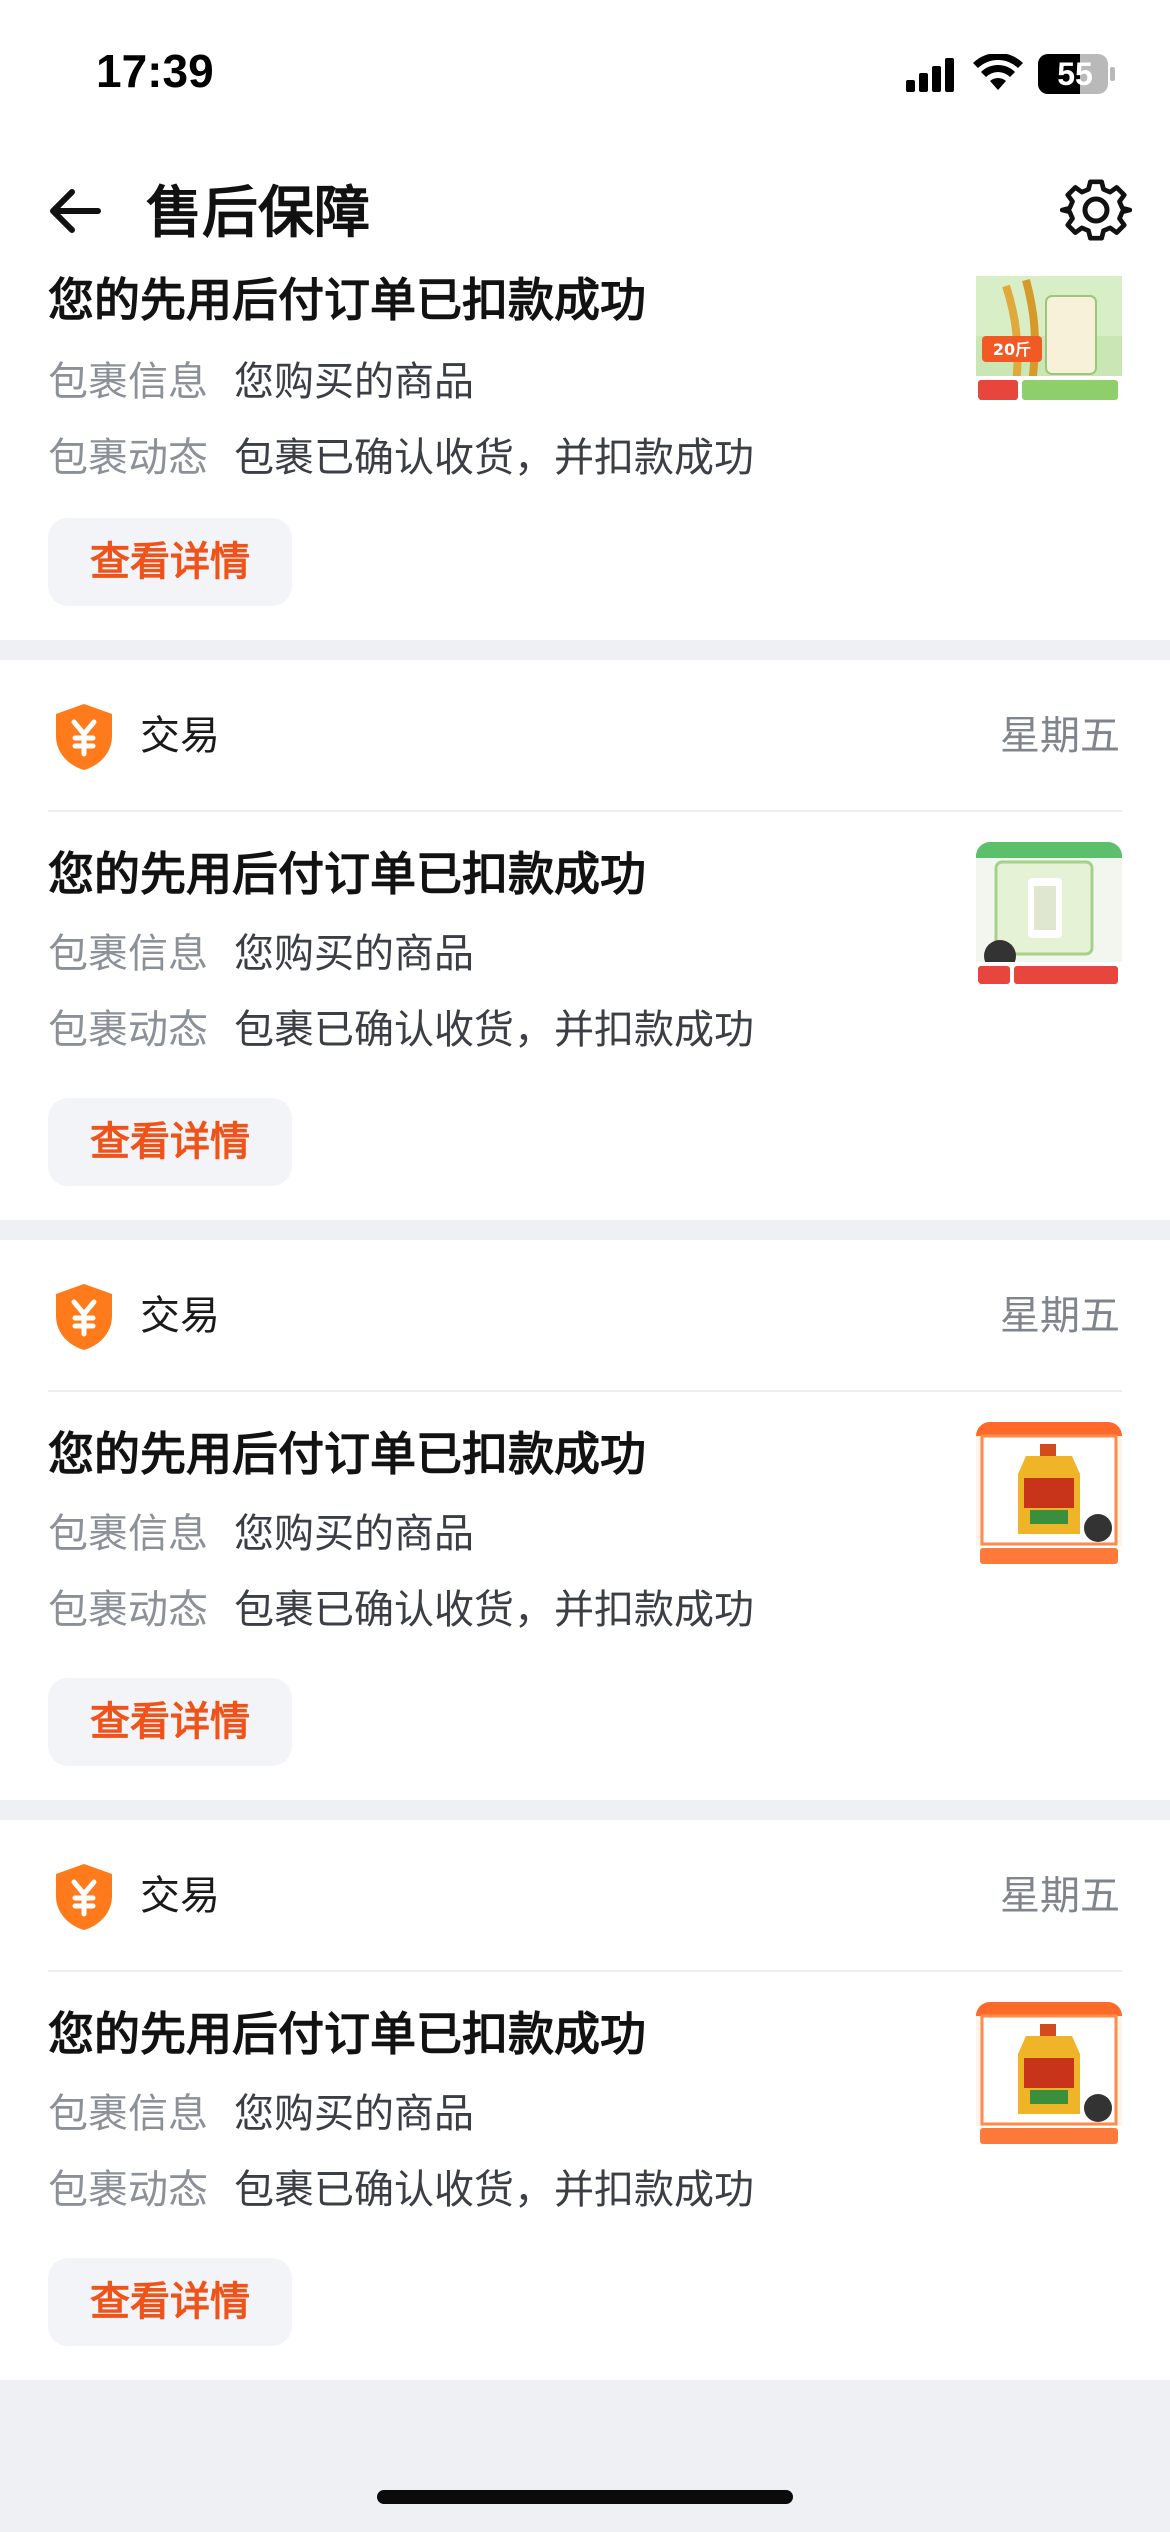 The image size is (1170, 2532). I want to click on rice-bag-product-image, so click(1049, 915).